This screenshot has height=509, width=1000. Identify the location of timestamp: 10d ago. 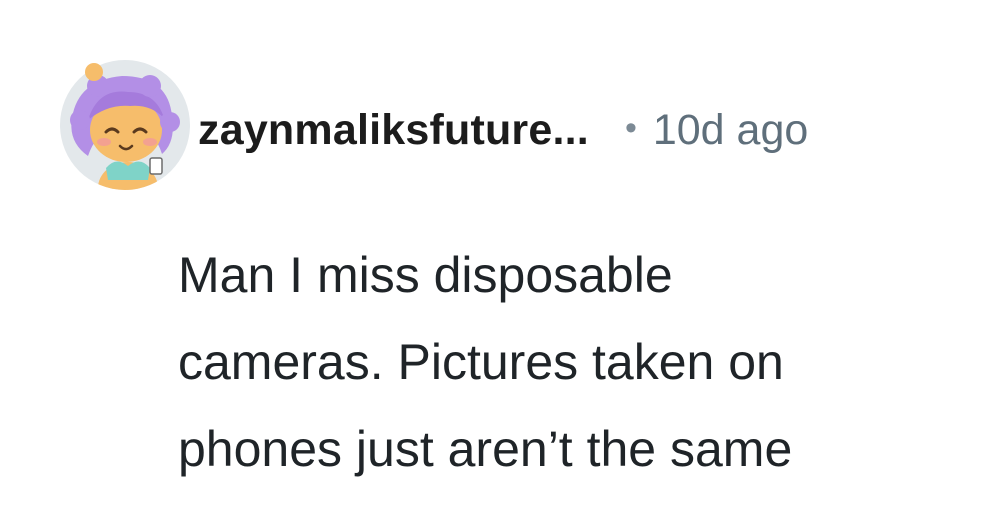
(730, 130).